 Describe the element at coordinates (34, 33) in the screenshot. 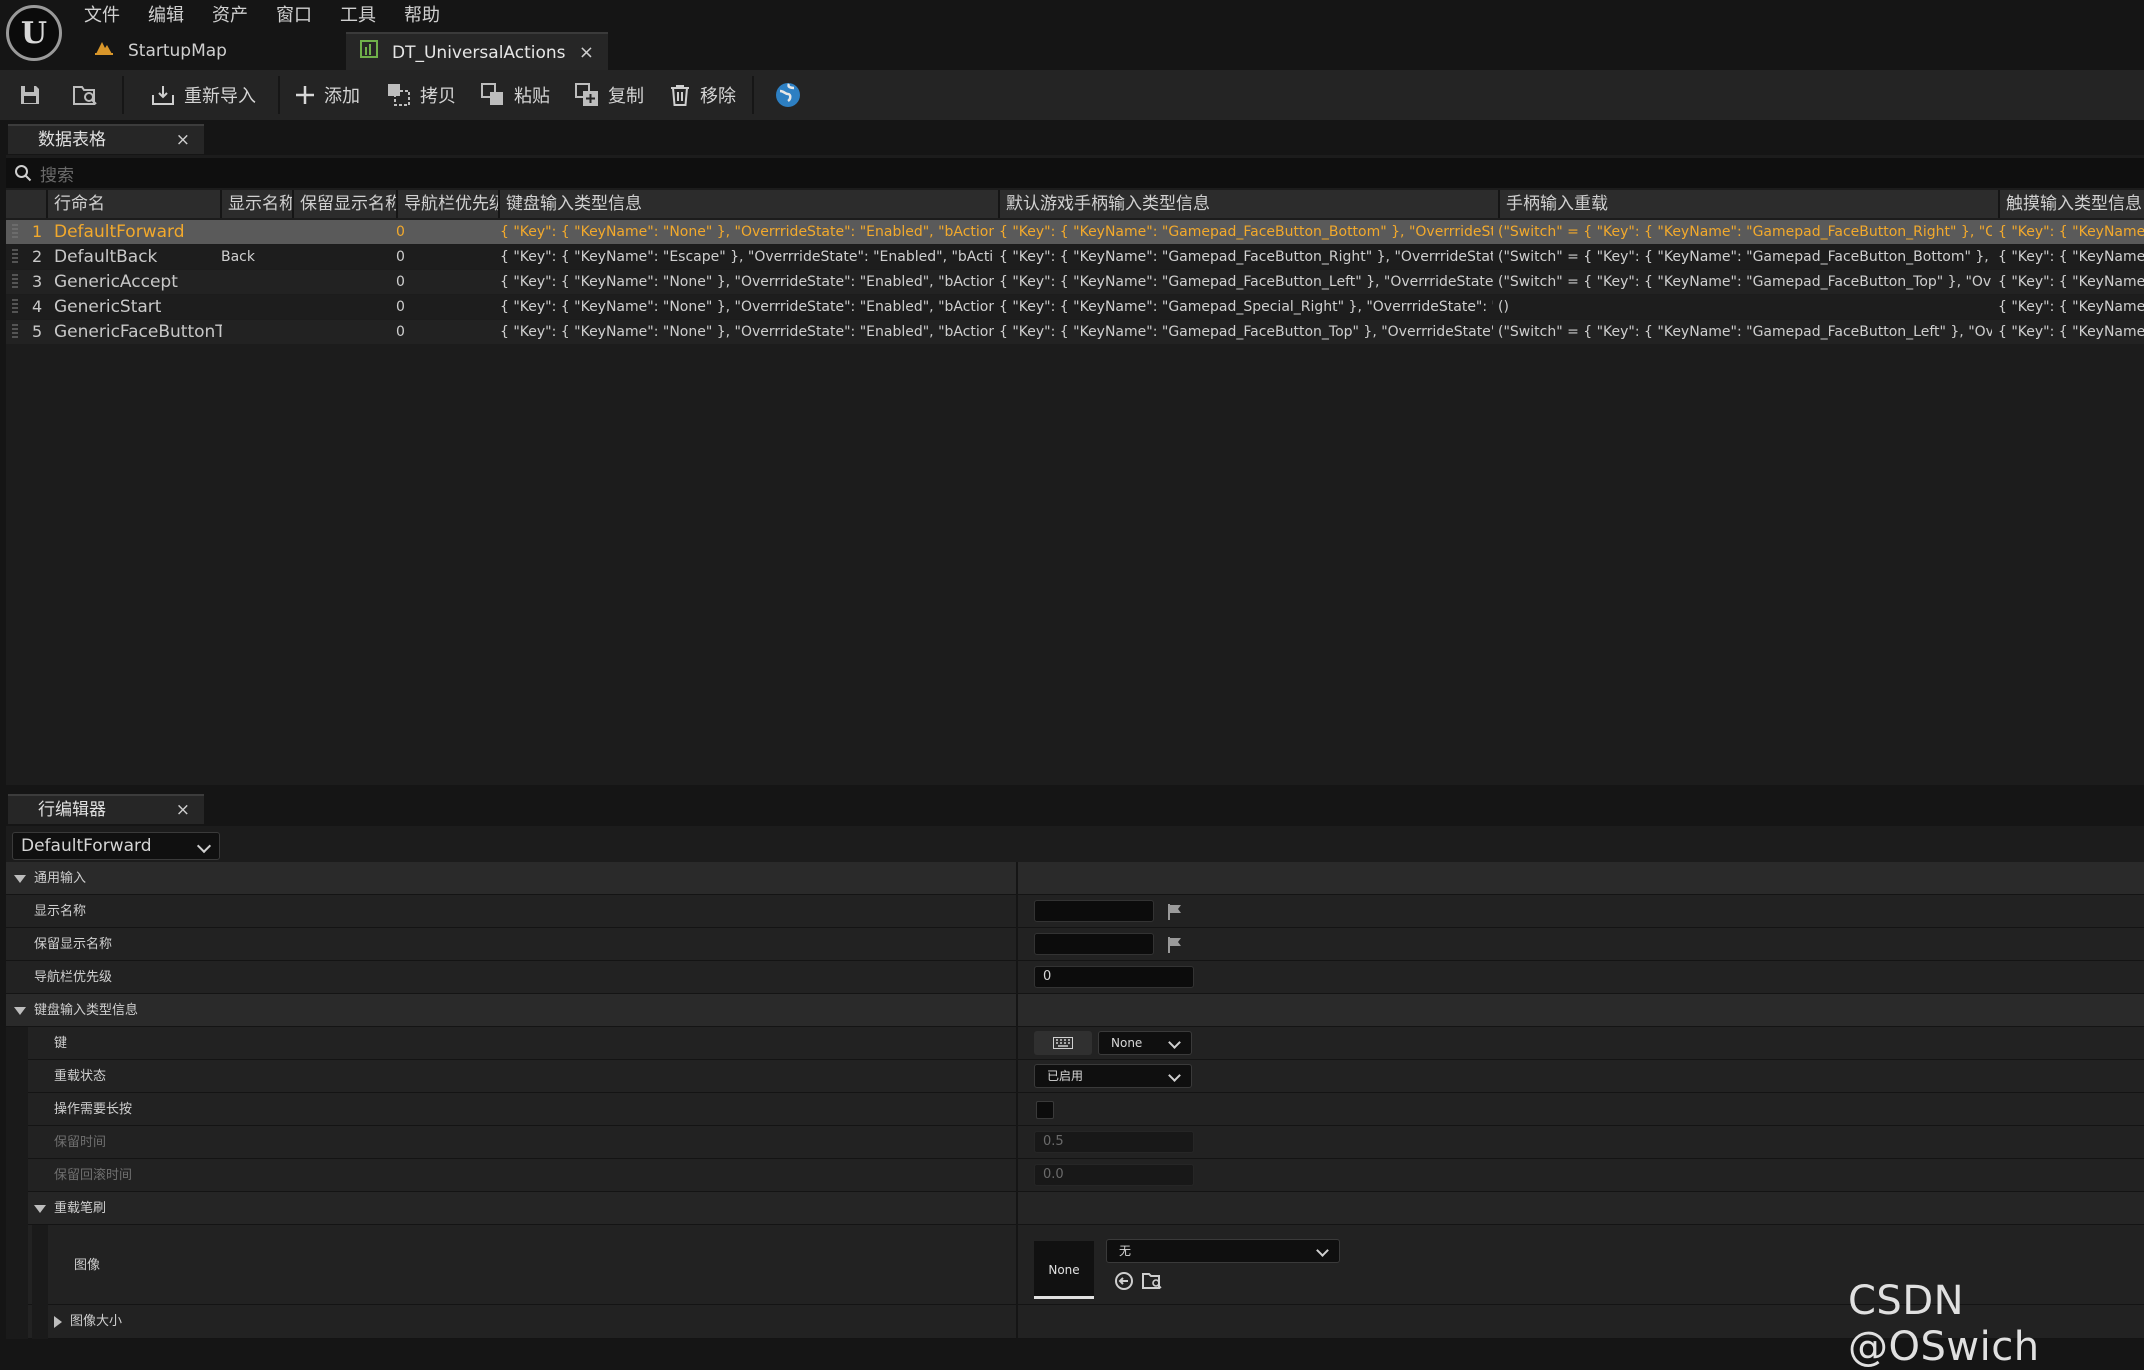

I see `unreal-logo-icon: U` at that location.